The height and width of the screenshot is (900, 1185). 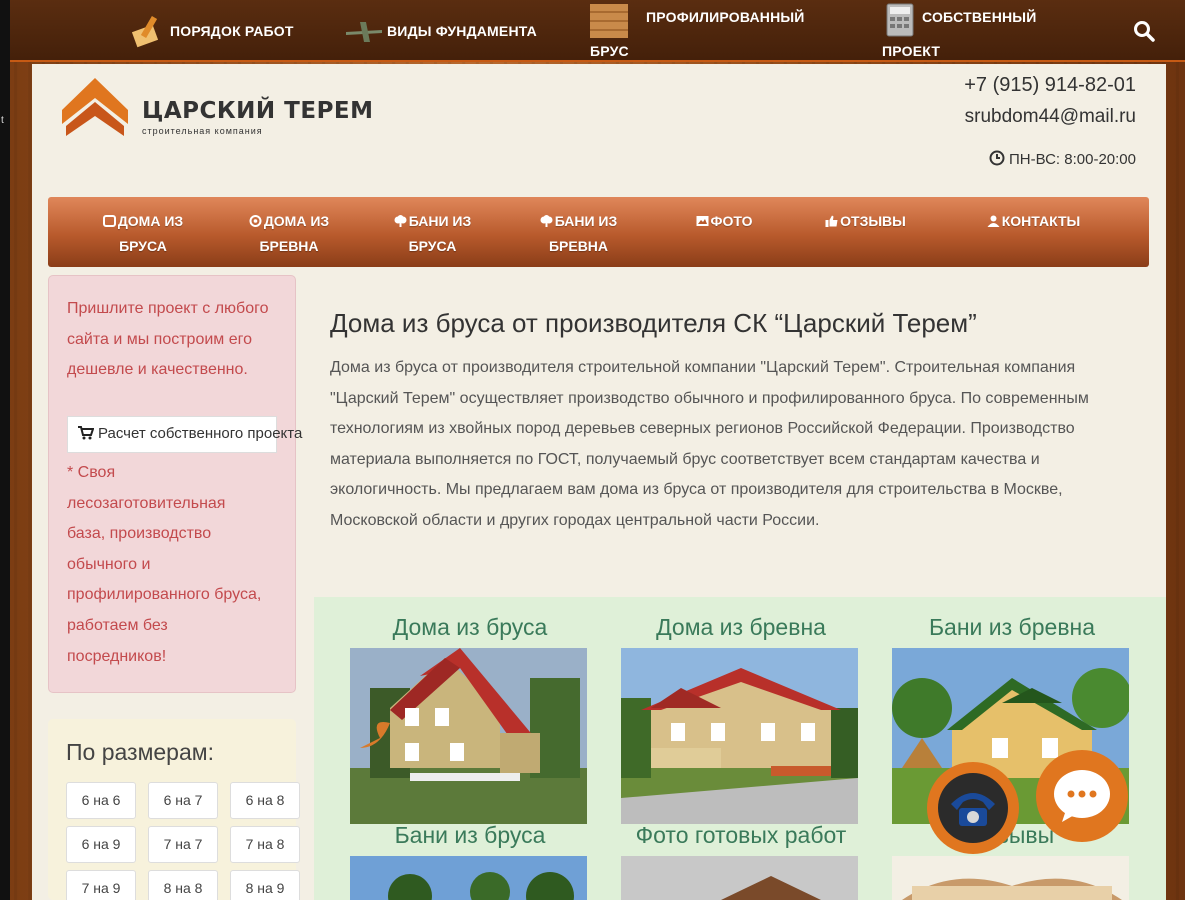 I want to click on calc-project-button: Расчет собственного проекта, so click(x=184, y=434).